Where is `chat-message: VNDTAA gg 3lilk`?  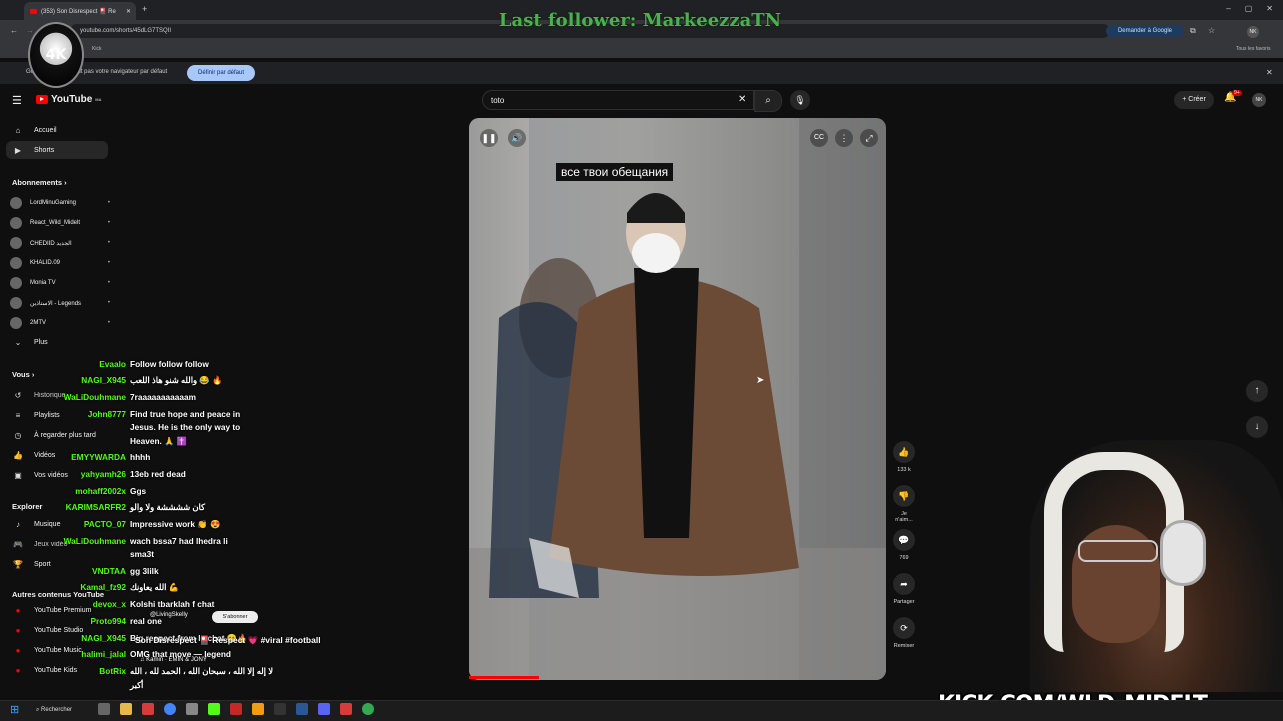 chat-message: VNDTAA gg 3lilk is located at coordinates (109, 571).